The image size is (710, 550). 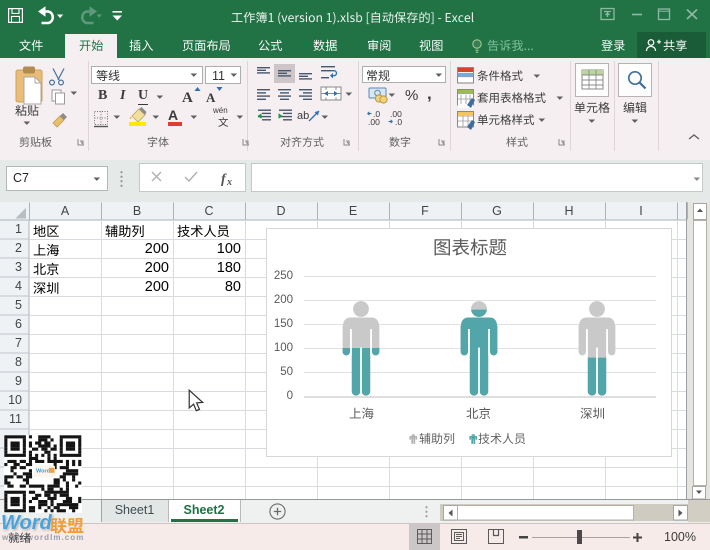 I want to click on svg-text: ab, so click(x=303, y=116).